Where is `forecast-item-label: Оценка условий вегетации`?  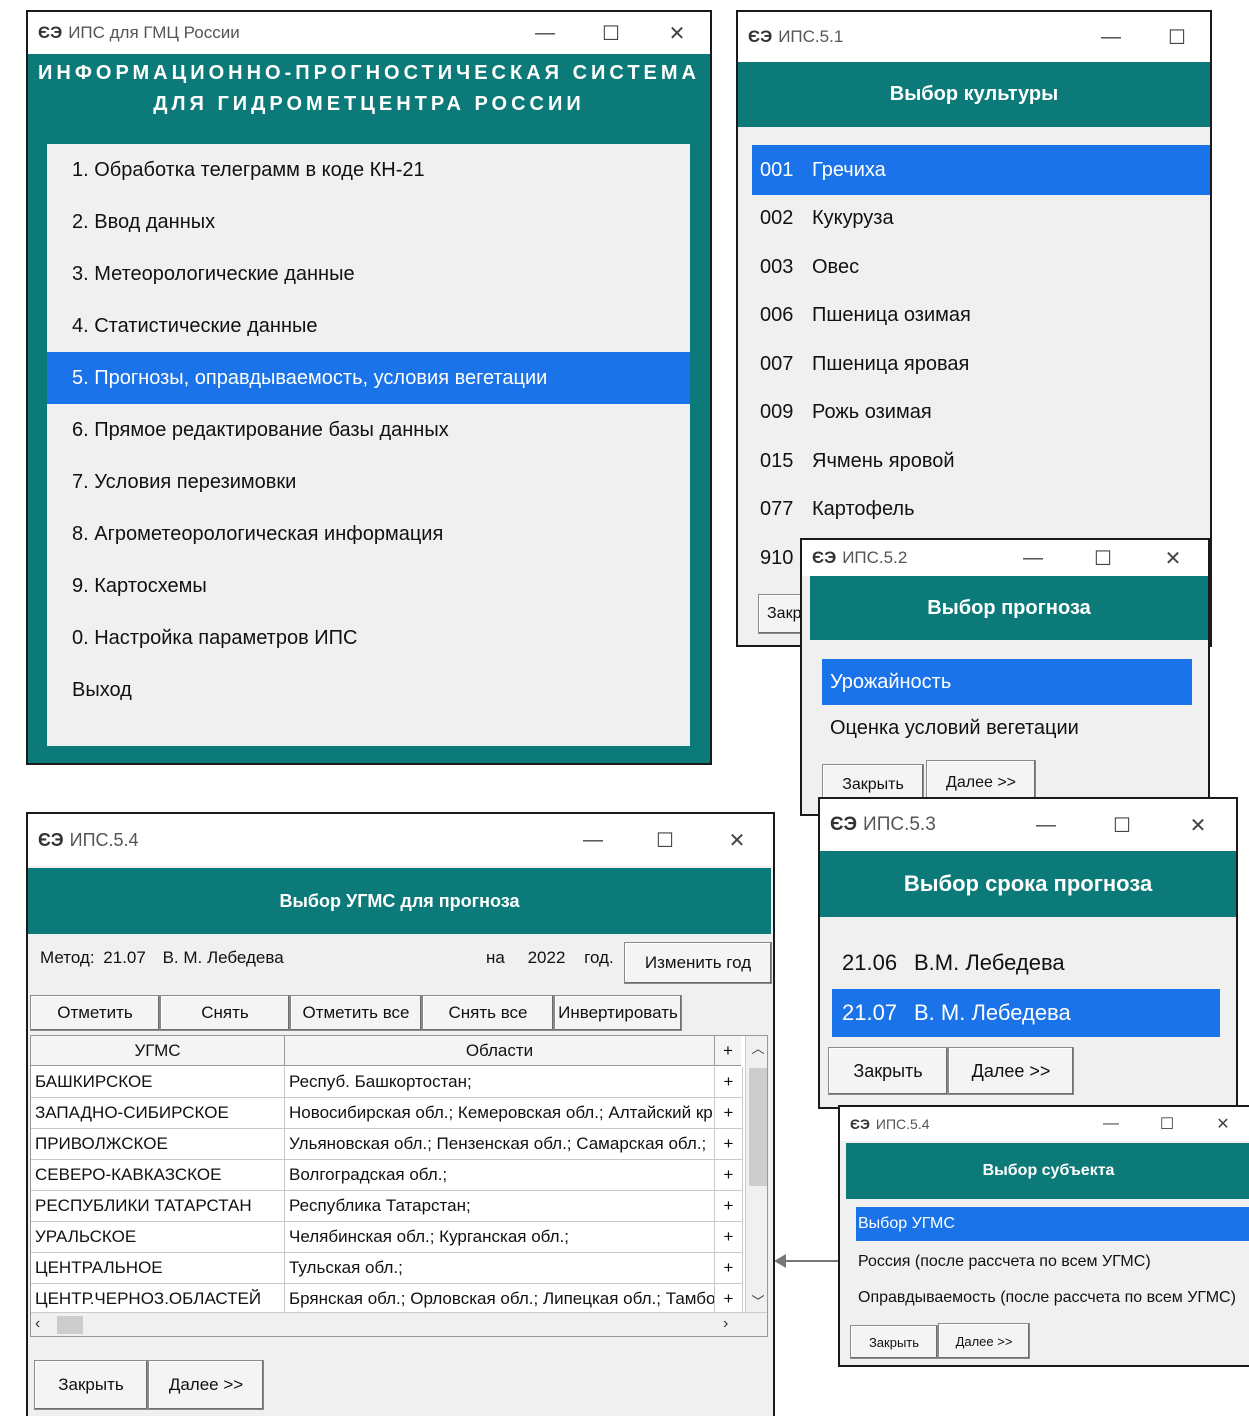
forecast-item-label: Оценка условий вегетации is located at coordinates (954, 727).